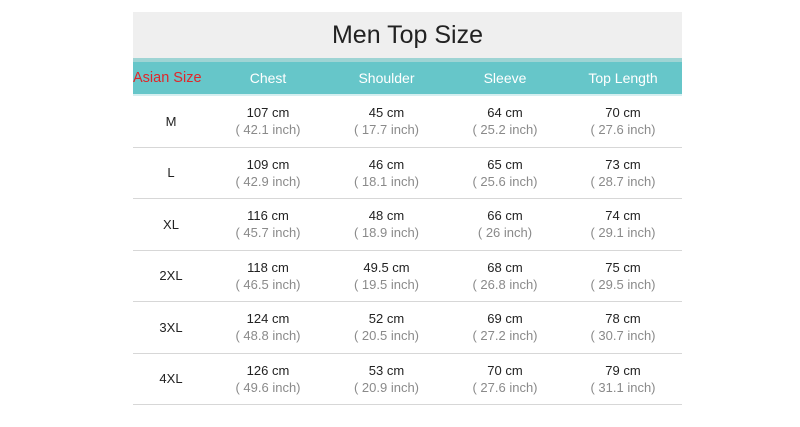  What do you see at coordinates (386, 370) in the screenshot?
I see `value-cm: 53 cm` at bounding box center [386, 370].